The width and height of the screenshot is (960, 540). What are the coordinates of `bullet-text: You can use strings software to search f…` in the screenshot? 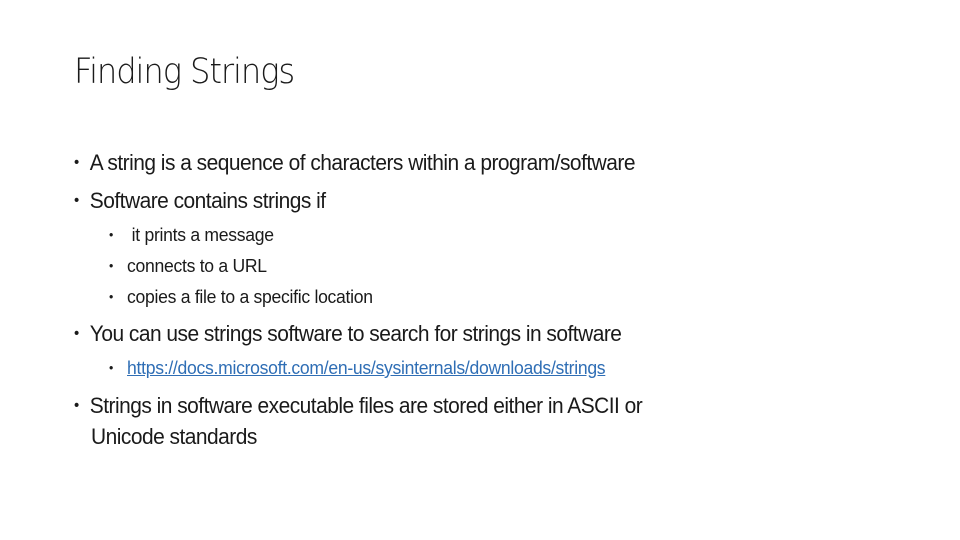 It's located at (355, 333).